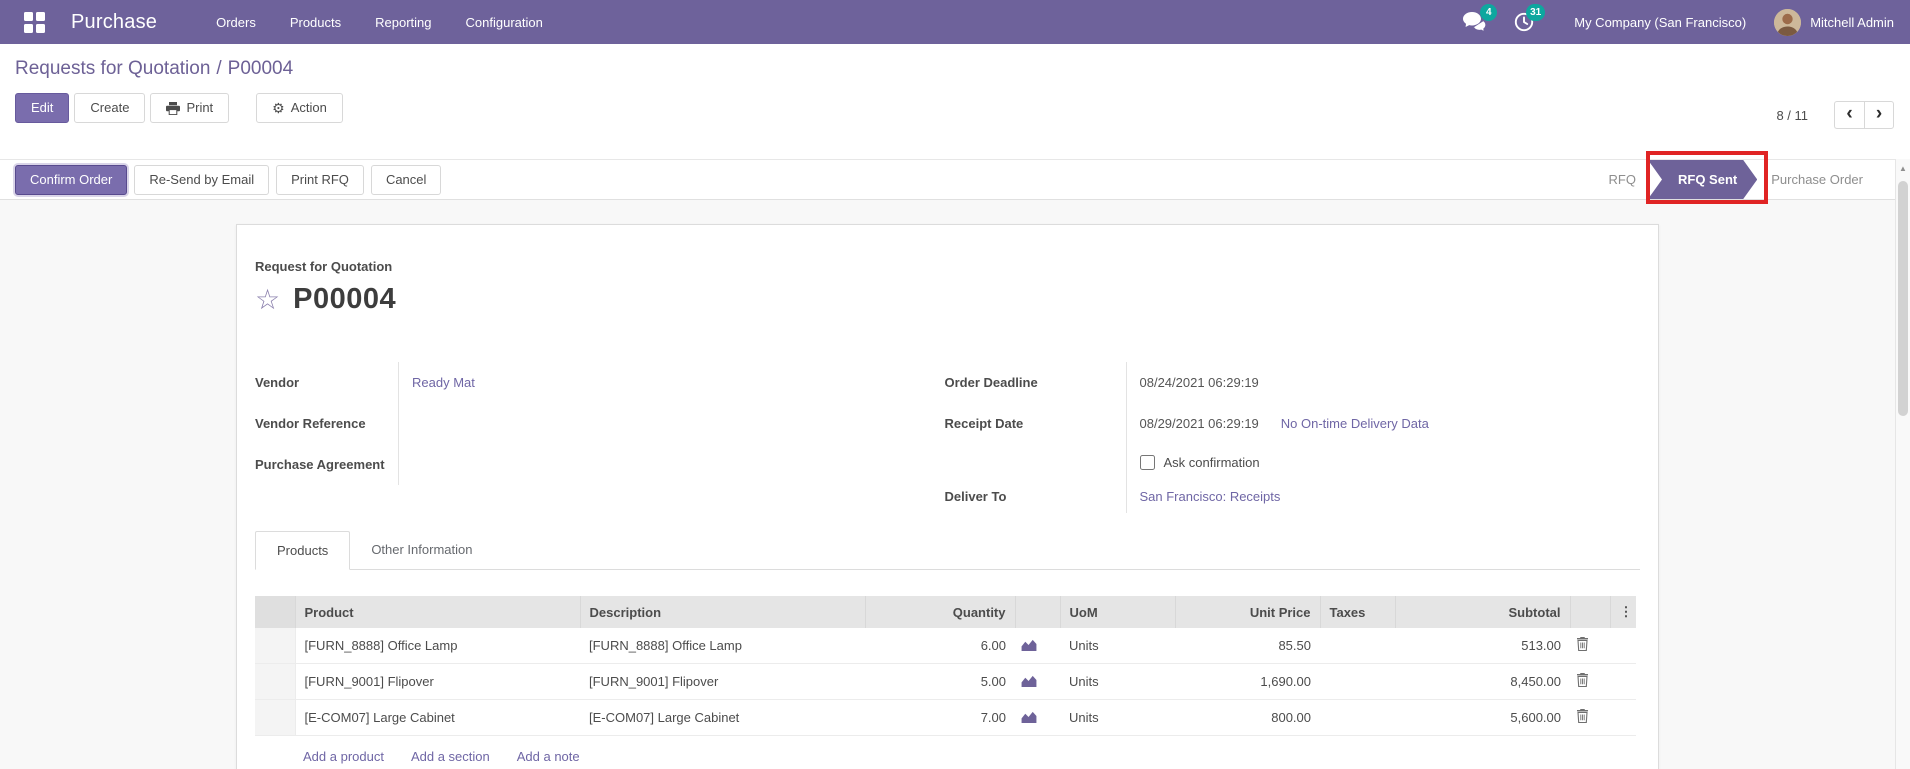 The width and height of the screenshot is (1910, 769). Describe the element at coordinates (112, 68) in the screenshot. I see `breadcrumb-parent: Requests for Quotation` at that location.